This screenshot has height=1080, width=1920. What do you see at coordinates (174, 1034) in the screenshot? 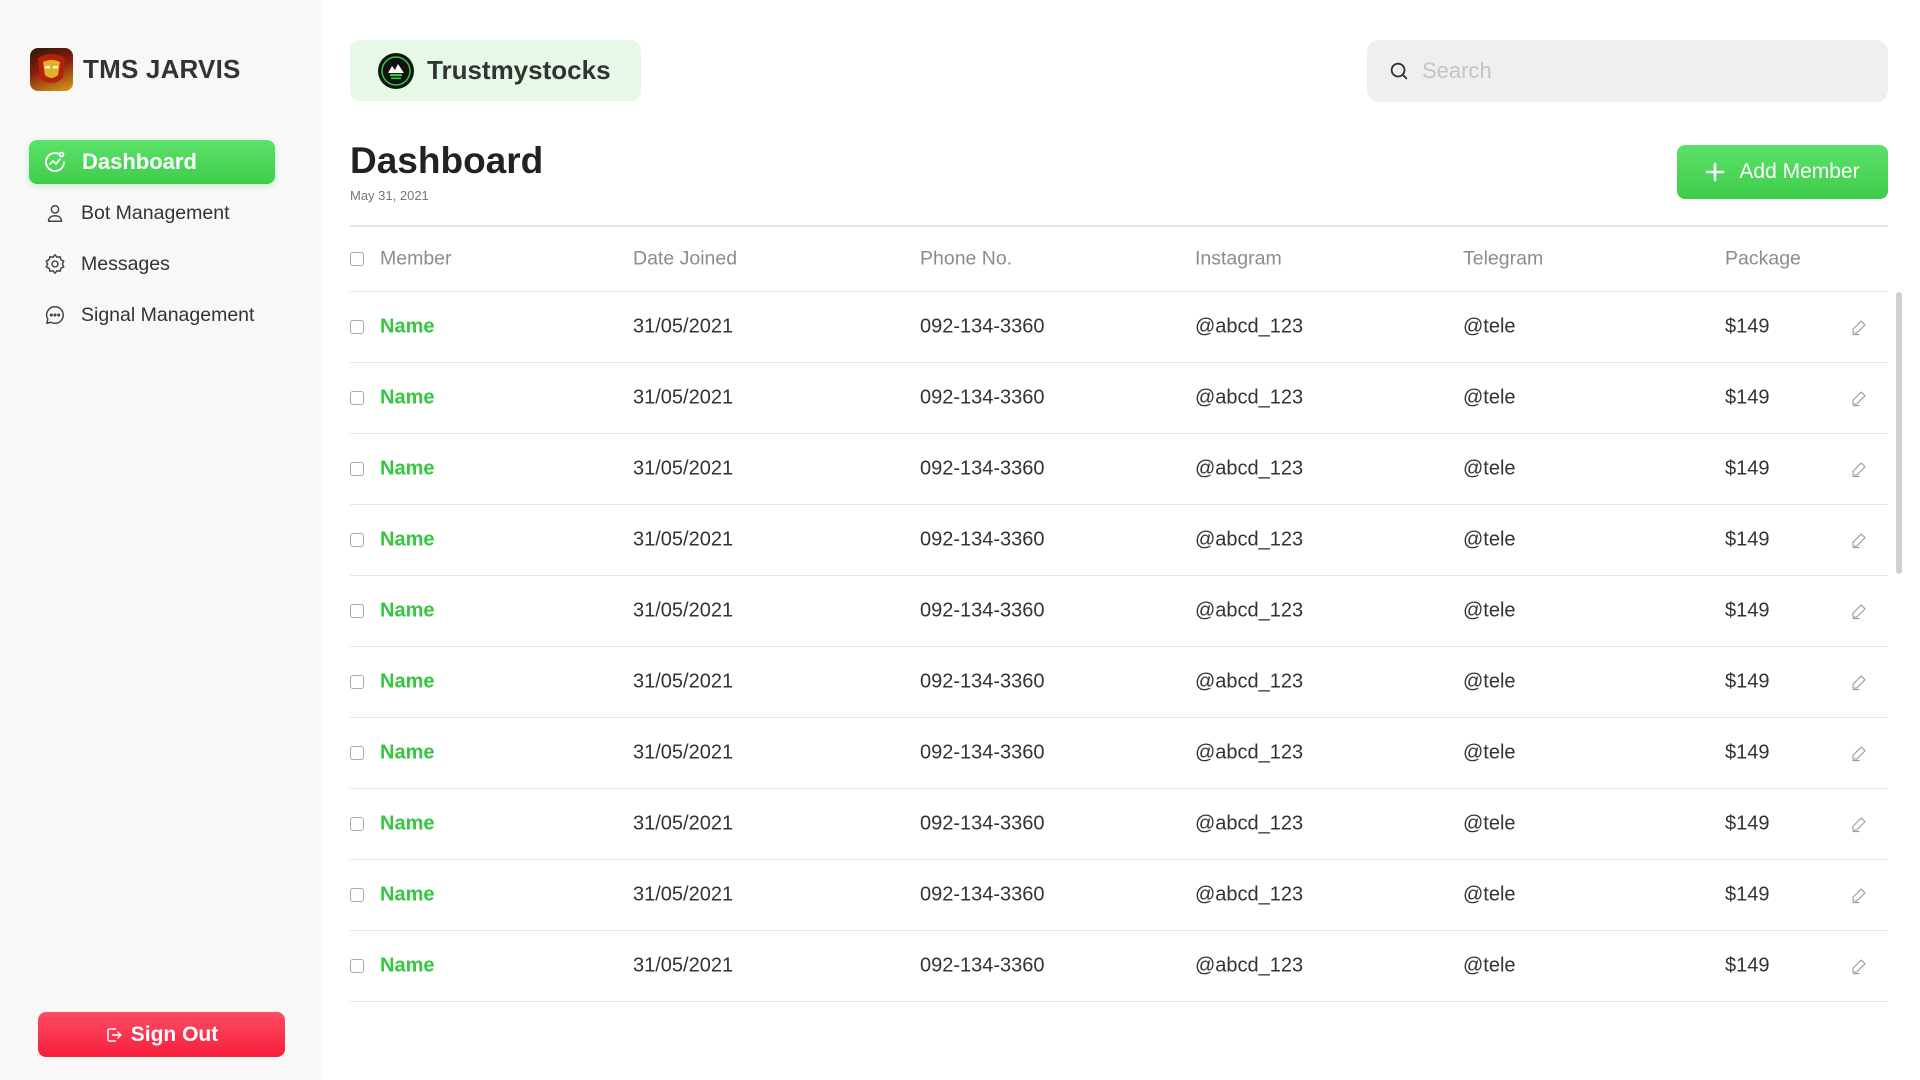
I see `sign-out-label: Sign Out` at bounding box center [174, 1034].